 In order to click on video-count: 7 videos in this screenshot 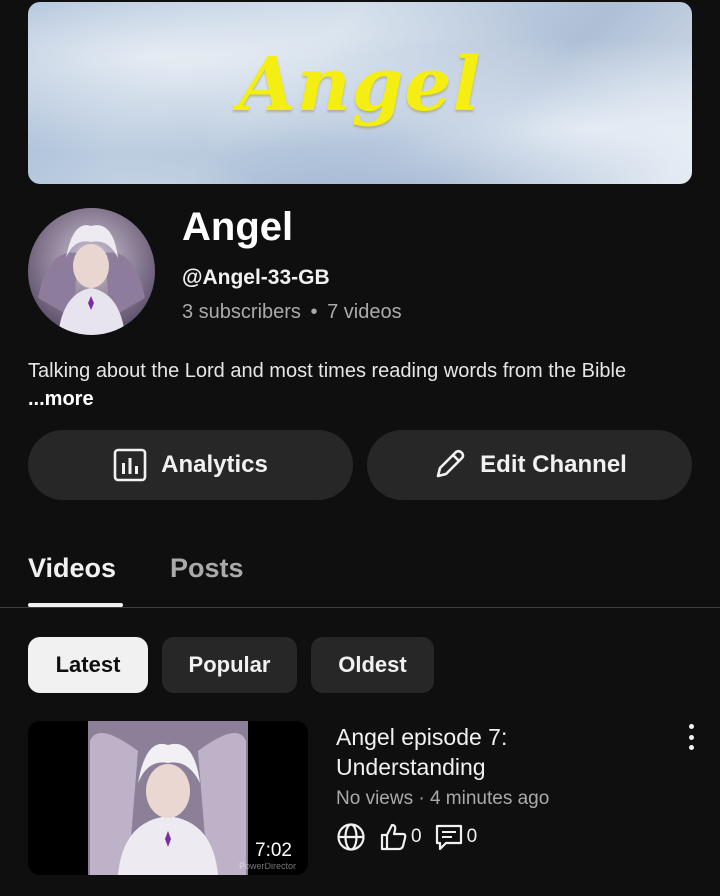, I will do `click(364, 312)`.